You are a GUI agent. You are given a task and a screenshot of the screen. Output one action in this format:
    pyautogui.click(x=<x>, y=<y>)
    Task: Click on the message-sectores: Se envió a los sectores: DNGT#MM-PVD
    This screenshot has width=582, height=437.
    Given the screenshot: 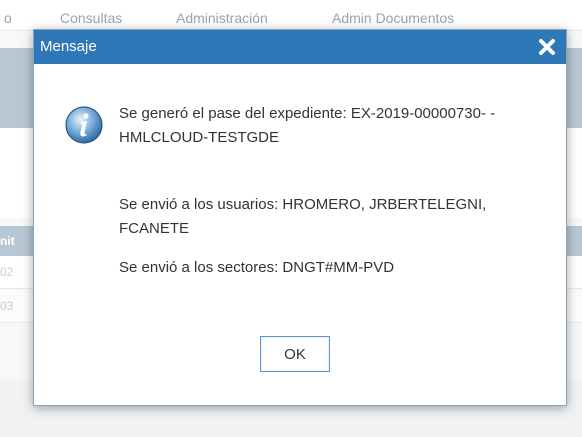 What is the action you would take?
    pyautogui.click(x=257, y=267)
    